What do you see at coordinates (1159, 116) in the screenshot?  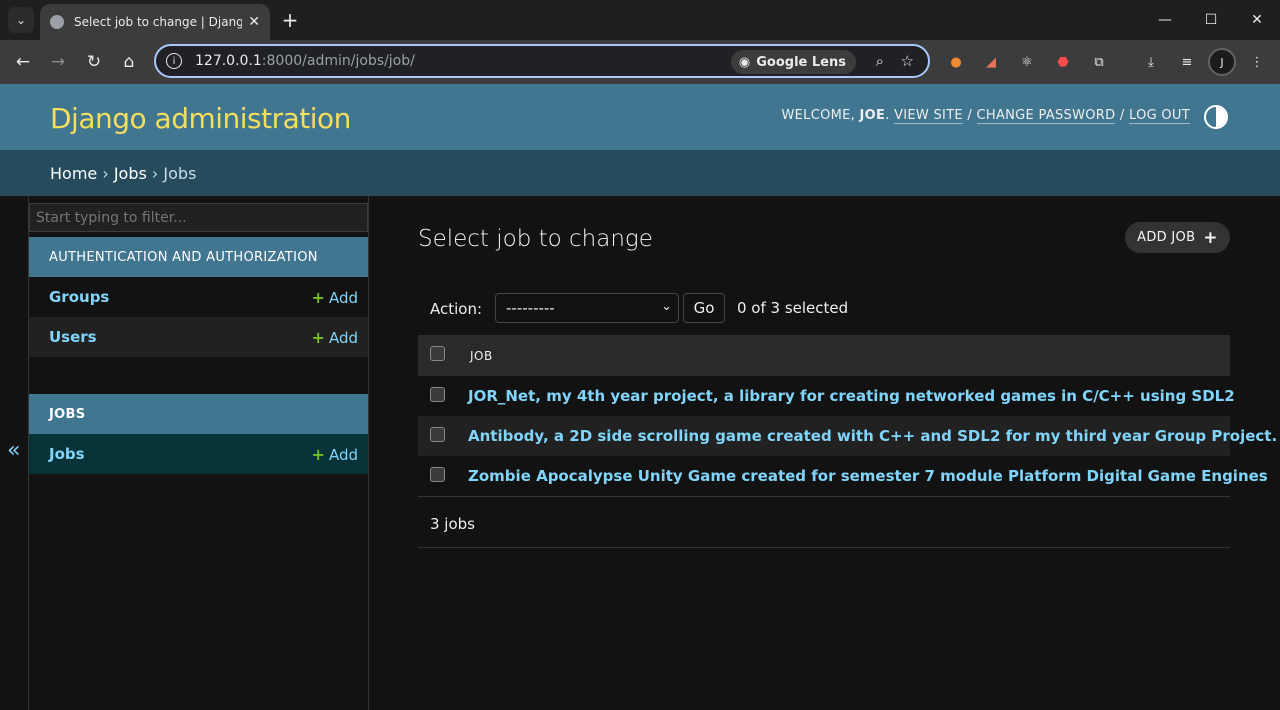 I see `log-out-link: LOG OUT` at bounding box center [1159, 116].